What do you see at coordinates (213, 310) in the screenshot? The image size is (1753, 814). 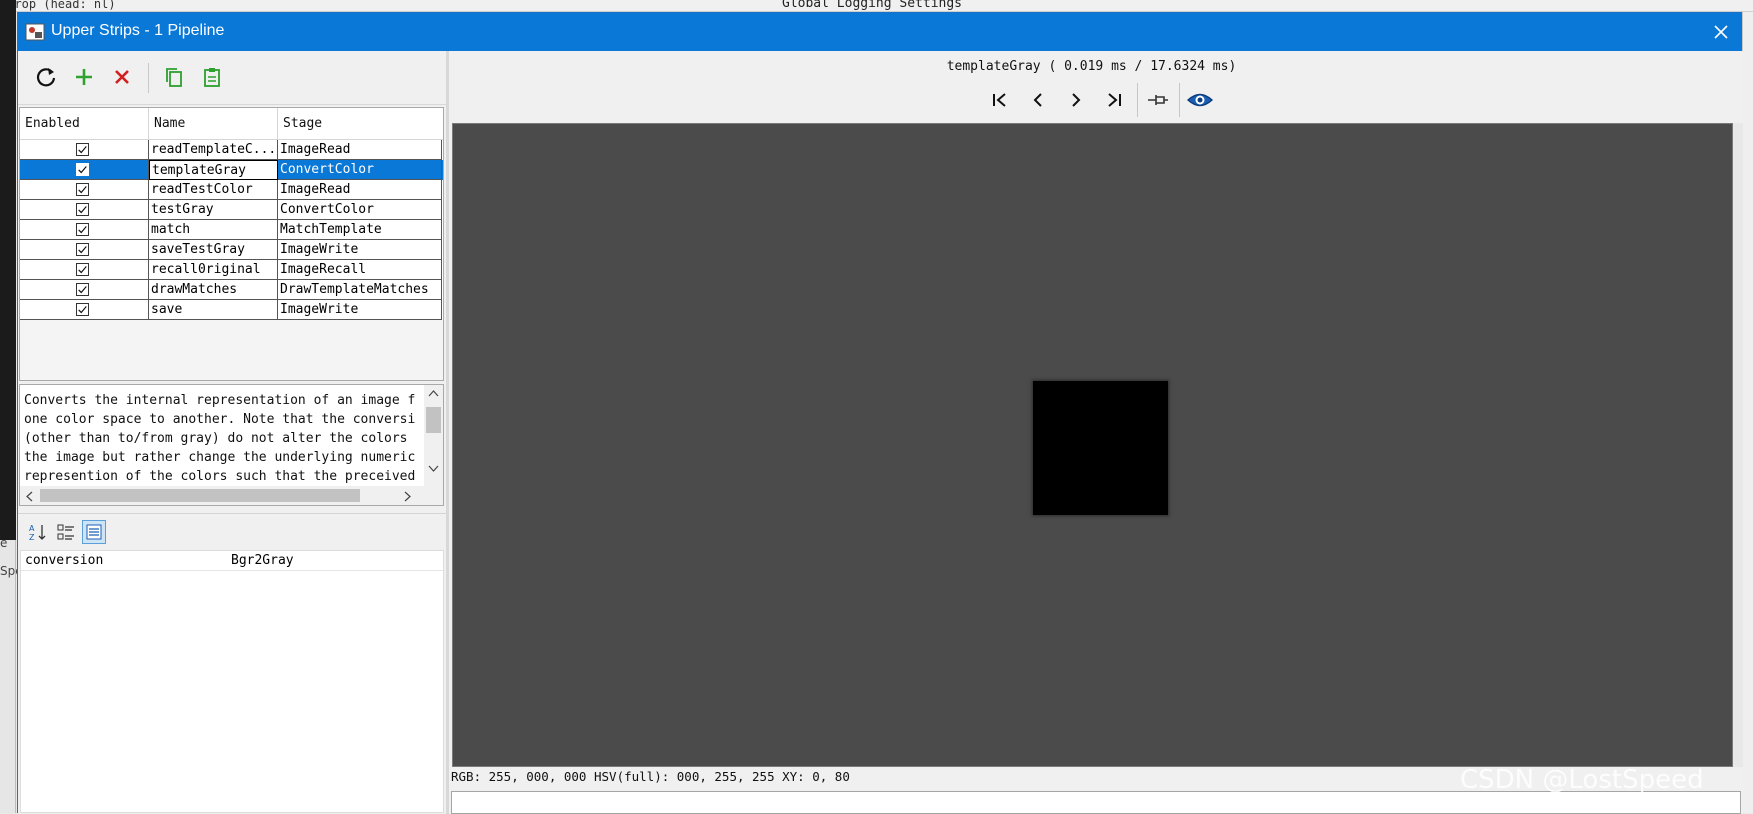 I see `name-cell: save` at bounding box center [213, 310].